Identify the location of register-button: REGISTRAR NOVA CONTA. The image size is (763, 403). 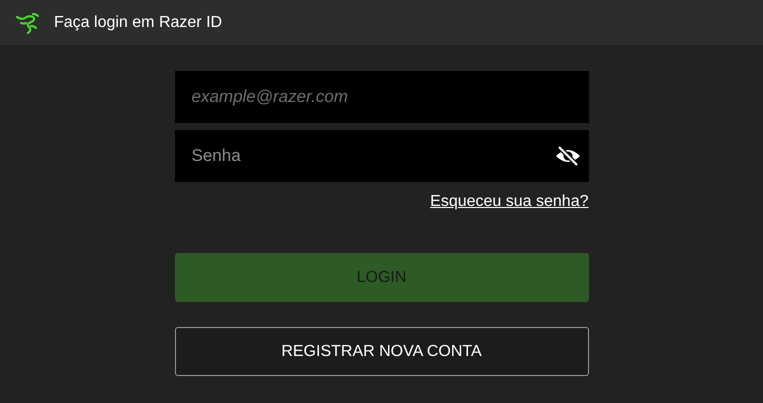
(381, 351).